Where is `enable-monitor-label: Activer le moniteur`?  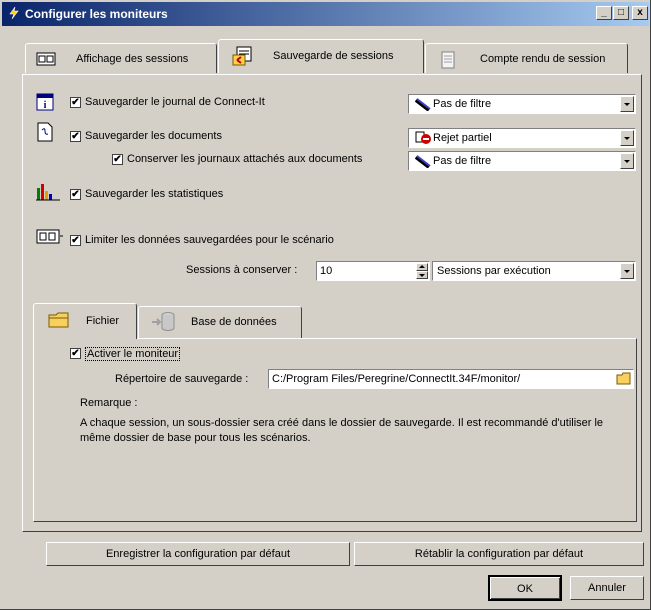
enable-monitor-label: Activer le moniteur is located at coordinates (133, 354).